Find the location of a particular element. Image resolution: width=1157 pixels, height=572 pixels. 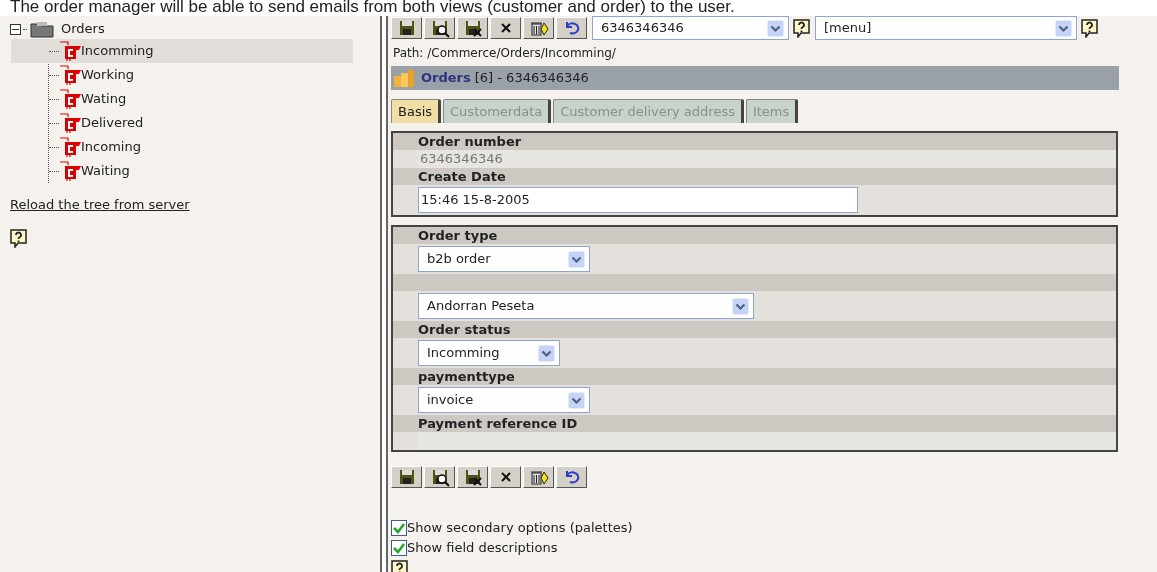

tab: Basis is located at coordinates (416, 111).